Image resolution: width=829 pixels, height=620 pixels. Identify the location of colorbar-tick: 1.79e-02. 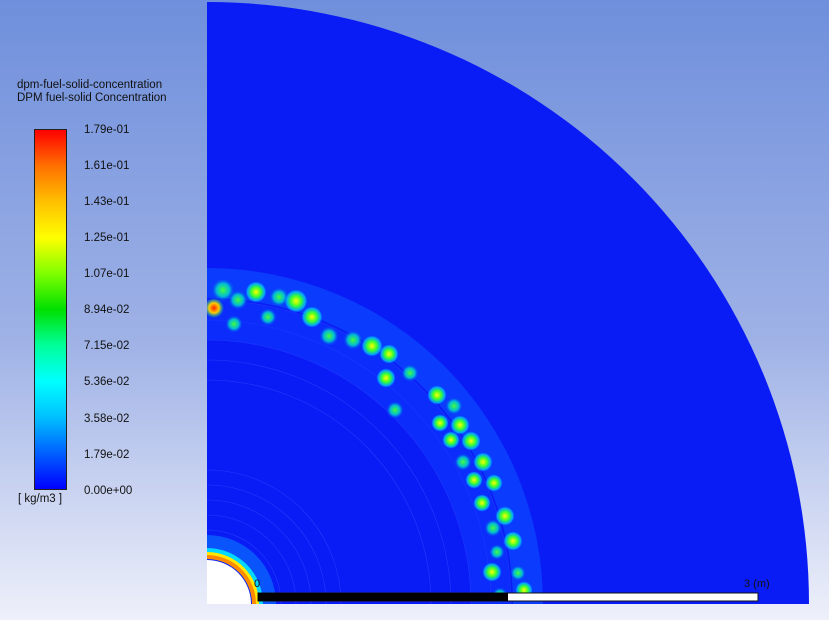
(107, 455).